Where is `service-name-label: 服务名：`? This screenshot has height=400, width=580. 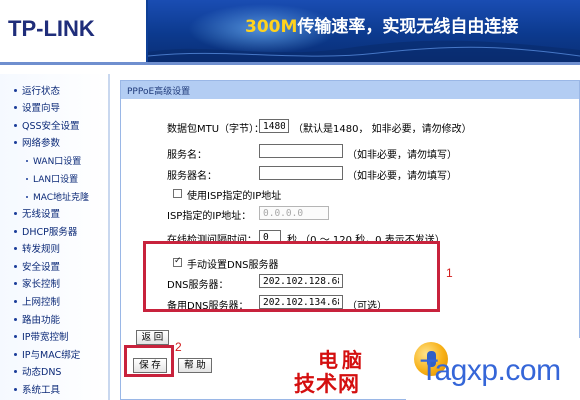
service-name-label: 服务名： is located at coordinates (187, 155).